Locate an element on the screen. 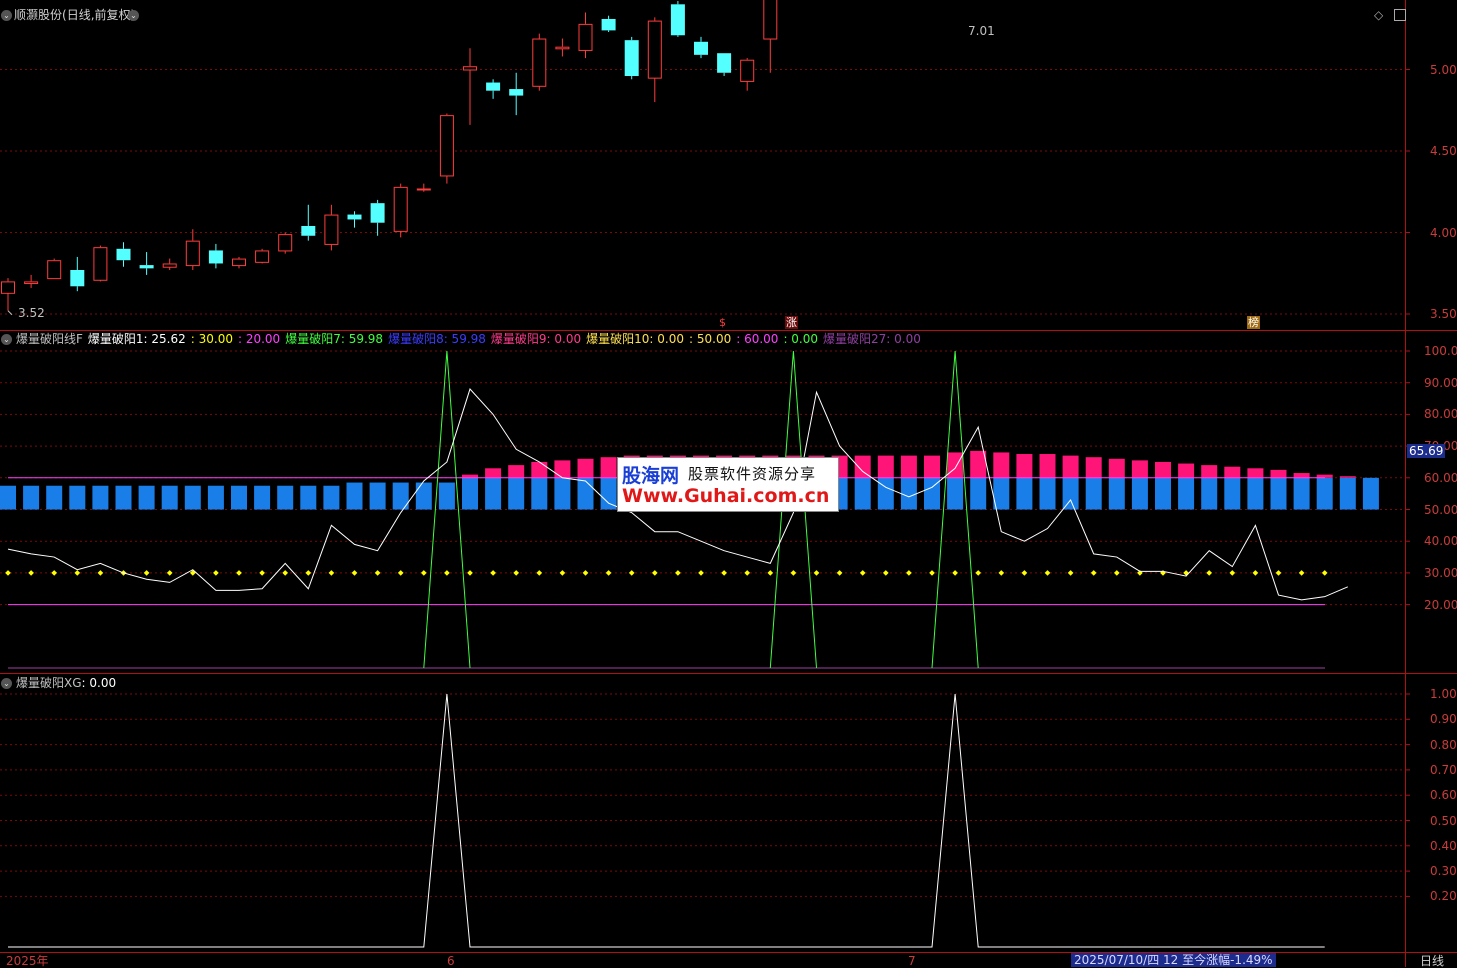  collapse-icon: ⌄ is located at coordinates (6, 15).